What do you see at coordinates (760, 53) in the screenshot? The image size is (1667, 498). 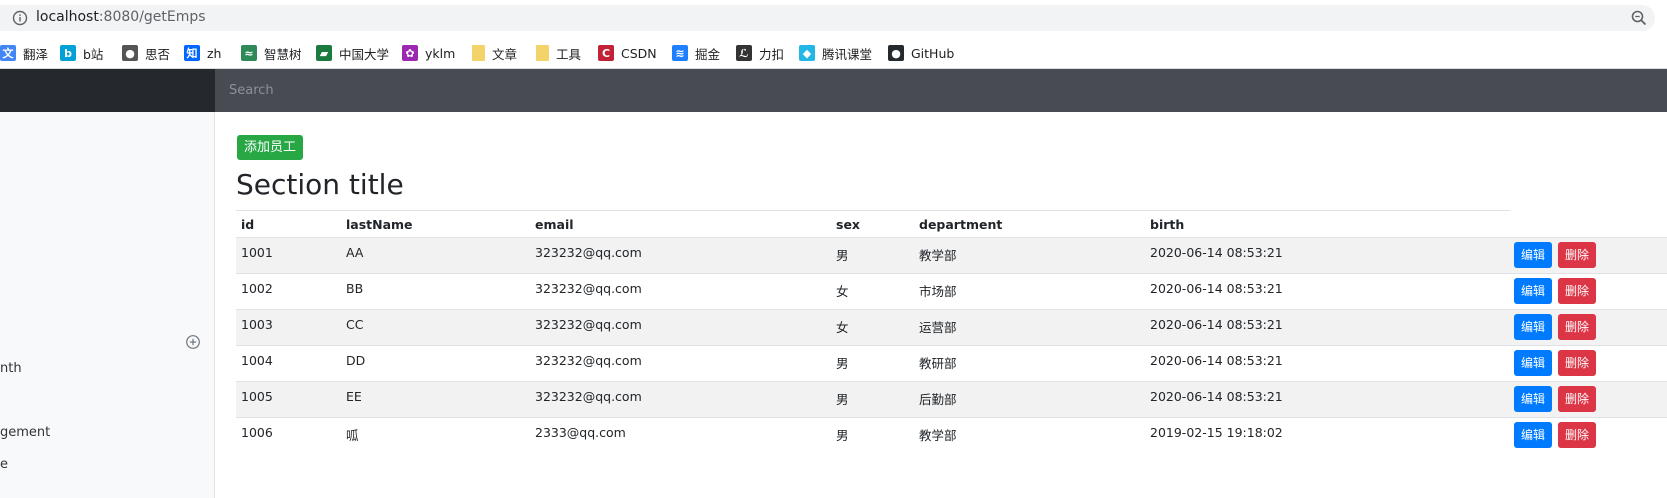 I see `bookmark-11: ℒ 力扣` at bounding box center [760, 53].